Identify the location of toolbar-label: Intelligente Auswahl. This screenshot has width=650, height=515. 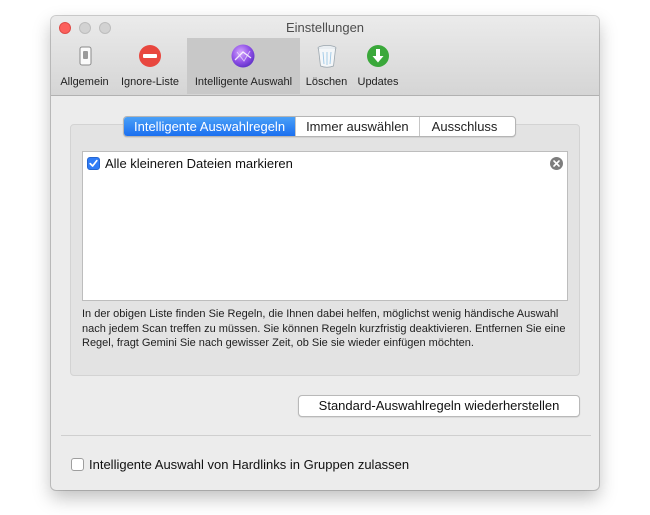
(243, 82).